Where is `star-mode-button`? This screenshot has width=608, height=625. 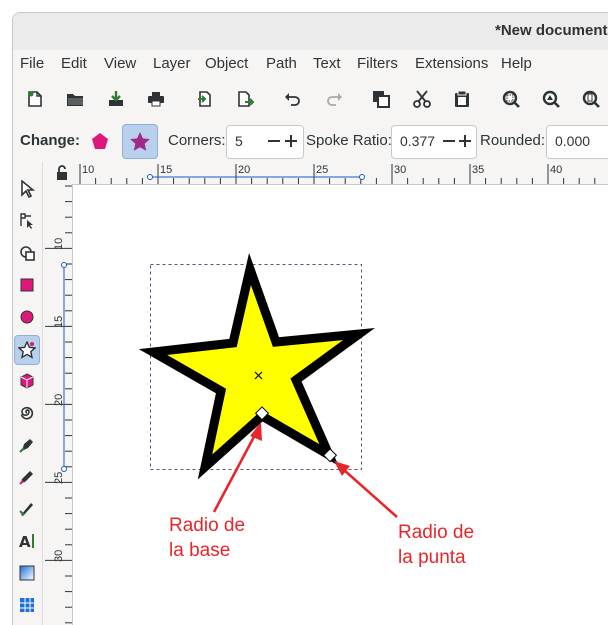 star-mode-button is located at coordinates (140, 141).